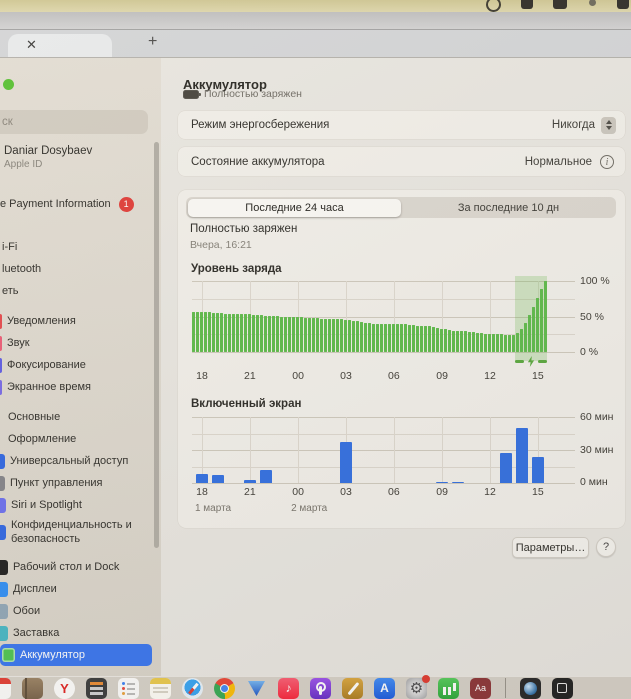  I want to click on battery-level-x-axis: 18 21 00 03 06 09 12 15, so click(383, 376).